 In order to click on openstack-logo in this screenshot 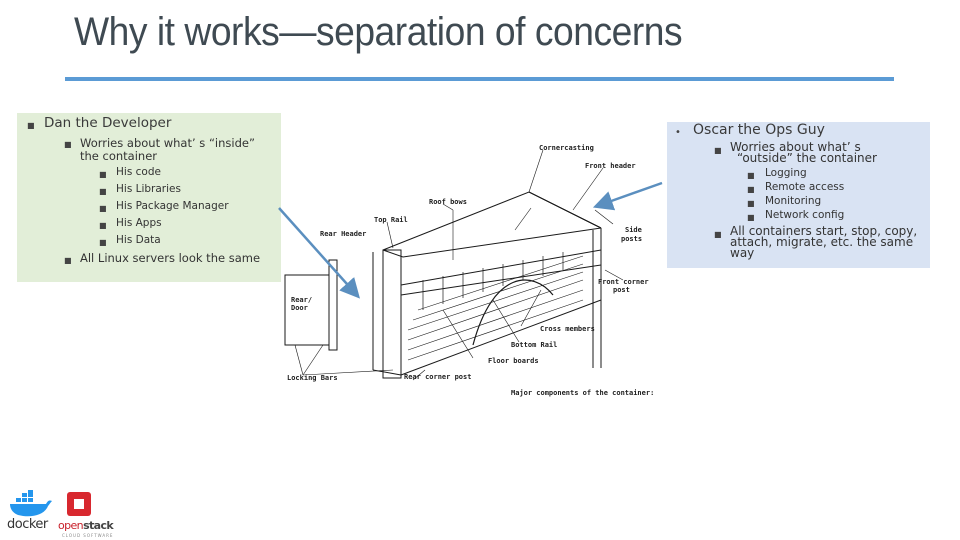, I will do `click(79, 506)`.